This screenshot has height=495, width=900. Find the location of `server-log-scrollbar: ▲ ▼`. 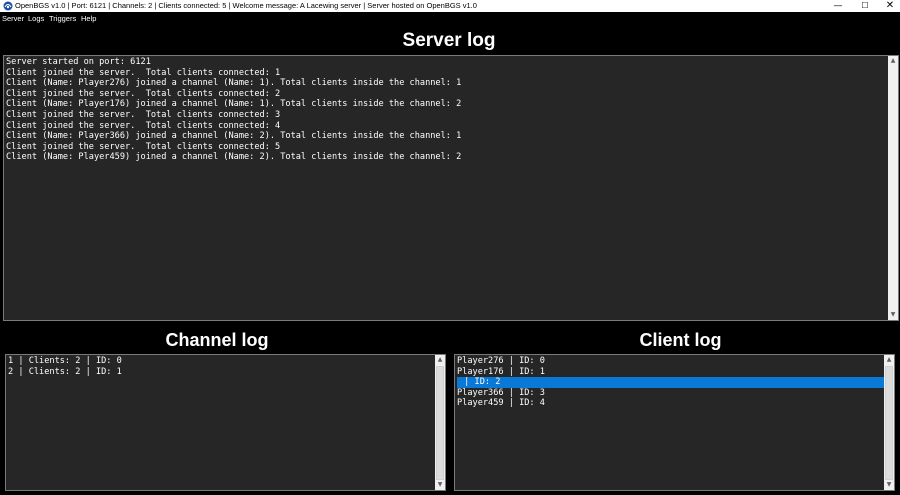

server-log-scrollbar: ▲ ▼ is located at coordinates (893, 188).